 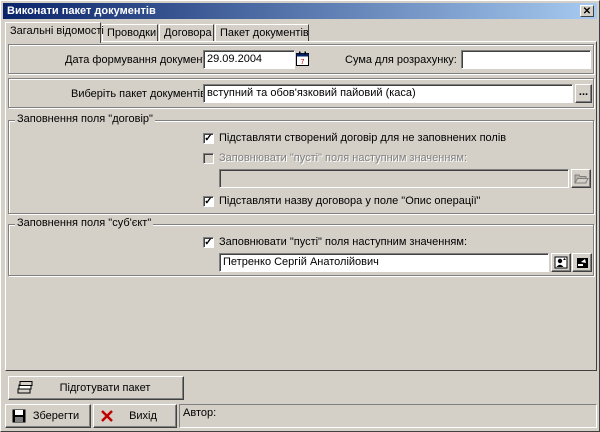 What do you see at coordinates (186, 33) in the screenshot?
I see `tab-contracts: Договора` at bounding box center [186, 33].